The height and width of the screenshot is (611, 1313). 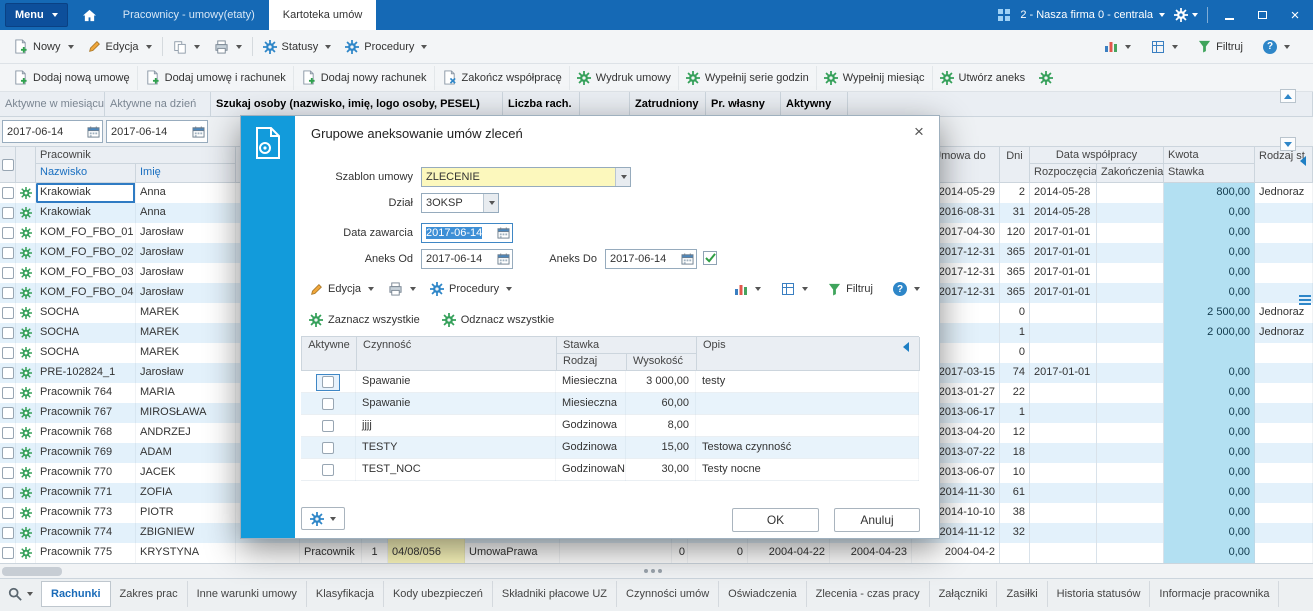 What do you see at coordinates (877, 520) in the screenshot?
I see `anuluj-button: Anuluj` at bounding box center [877, 520].